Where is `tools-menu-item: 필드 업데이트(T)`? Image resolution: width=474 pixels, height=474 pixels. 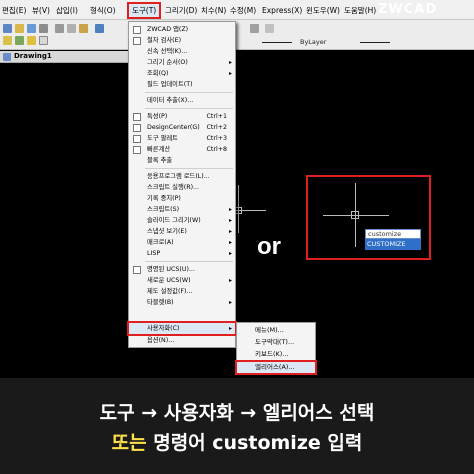
tools-menu-item: 필드 업데이트(T) is located at coordinates (182, 84).